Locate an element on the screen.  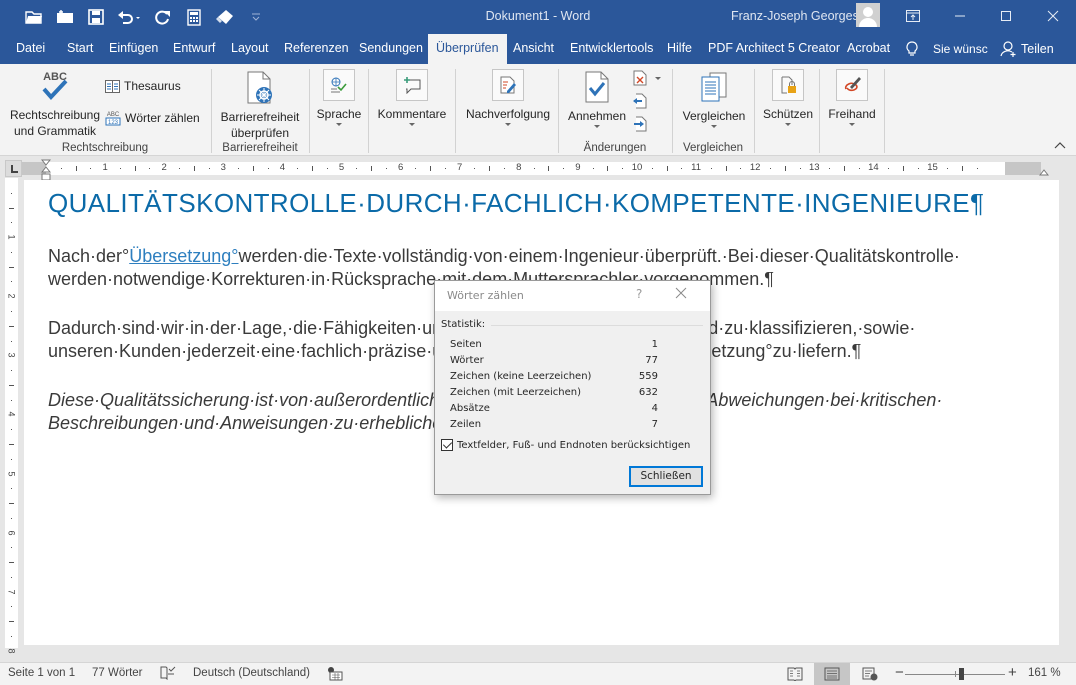
thesaurus-button: Thesaurus is located at coordinates (143, 86).